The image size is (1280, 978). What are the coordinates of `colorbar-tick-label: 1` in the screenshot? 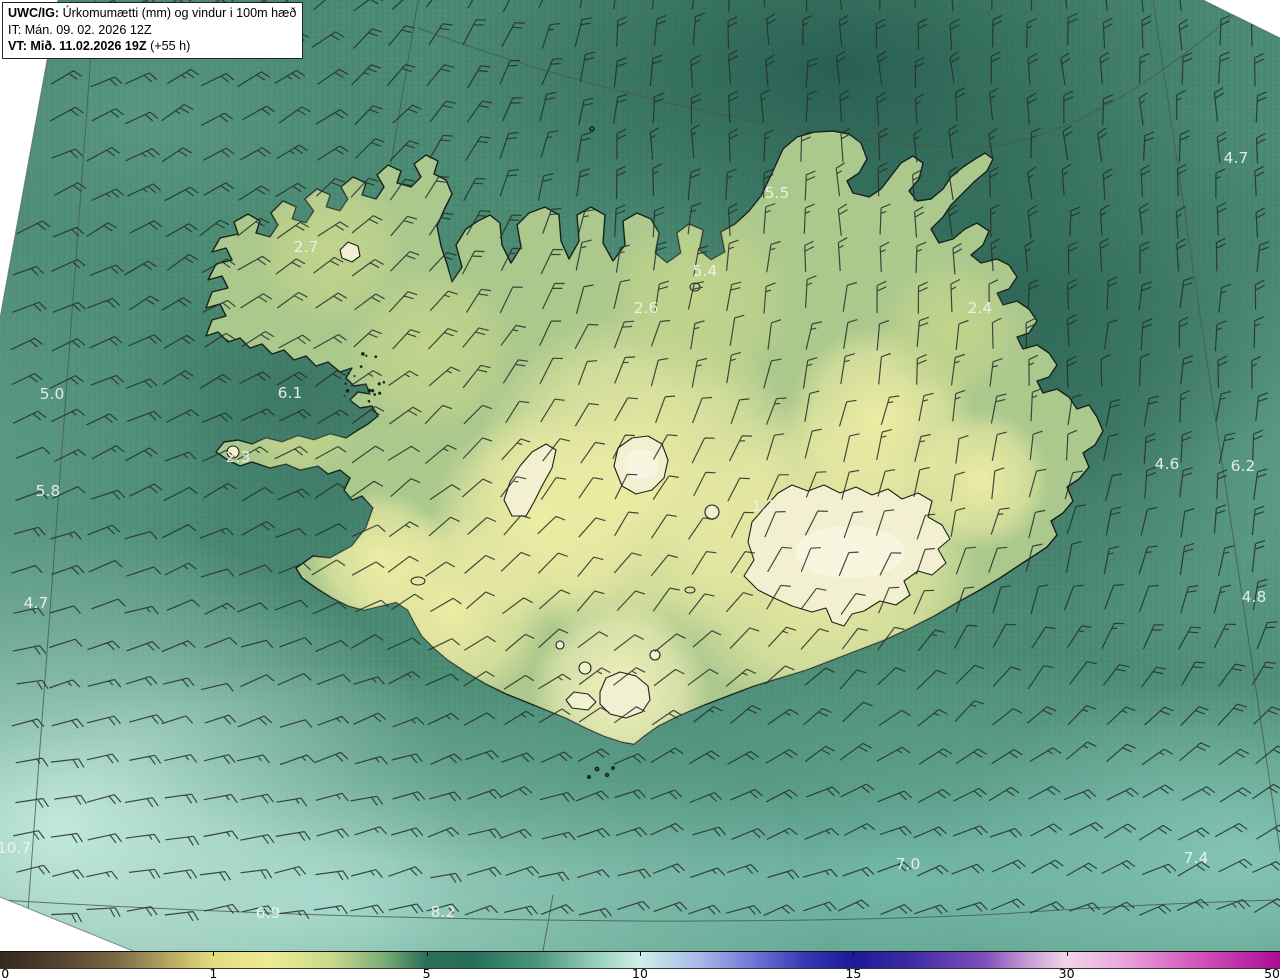 It's located at (213, 972).